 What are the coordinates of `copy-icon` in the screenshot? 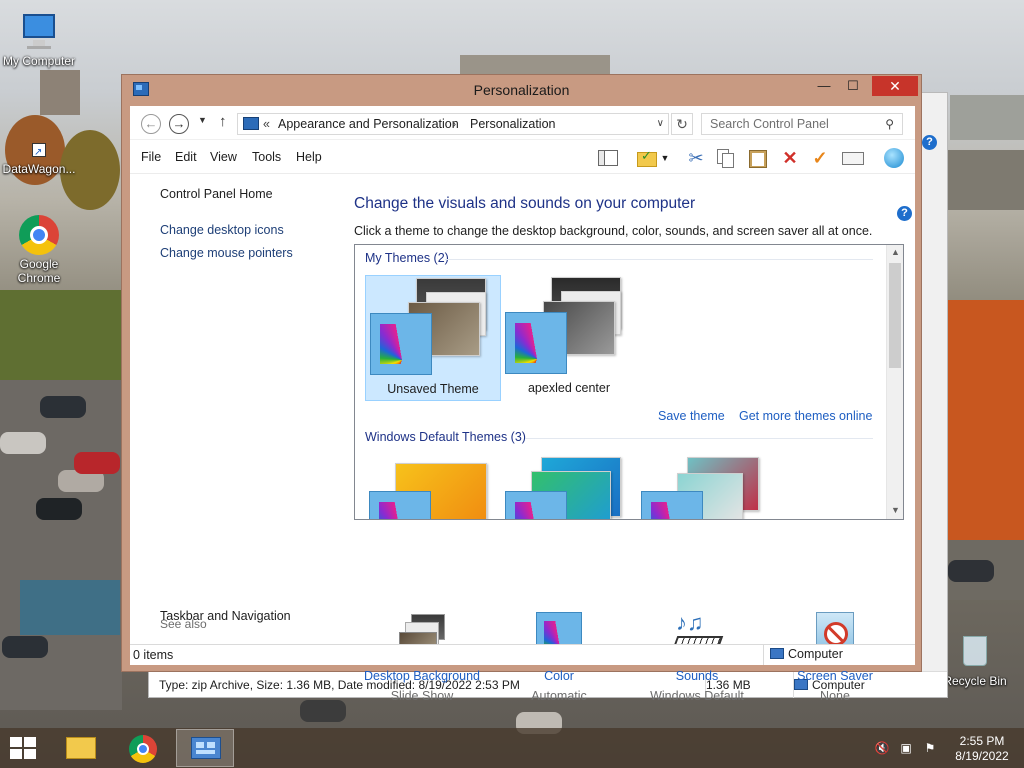 It's located at (726, 158).